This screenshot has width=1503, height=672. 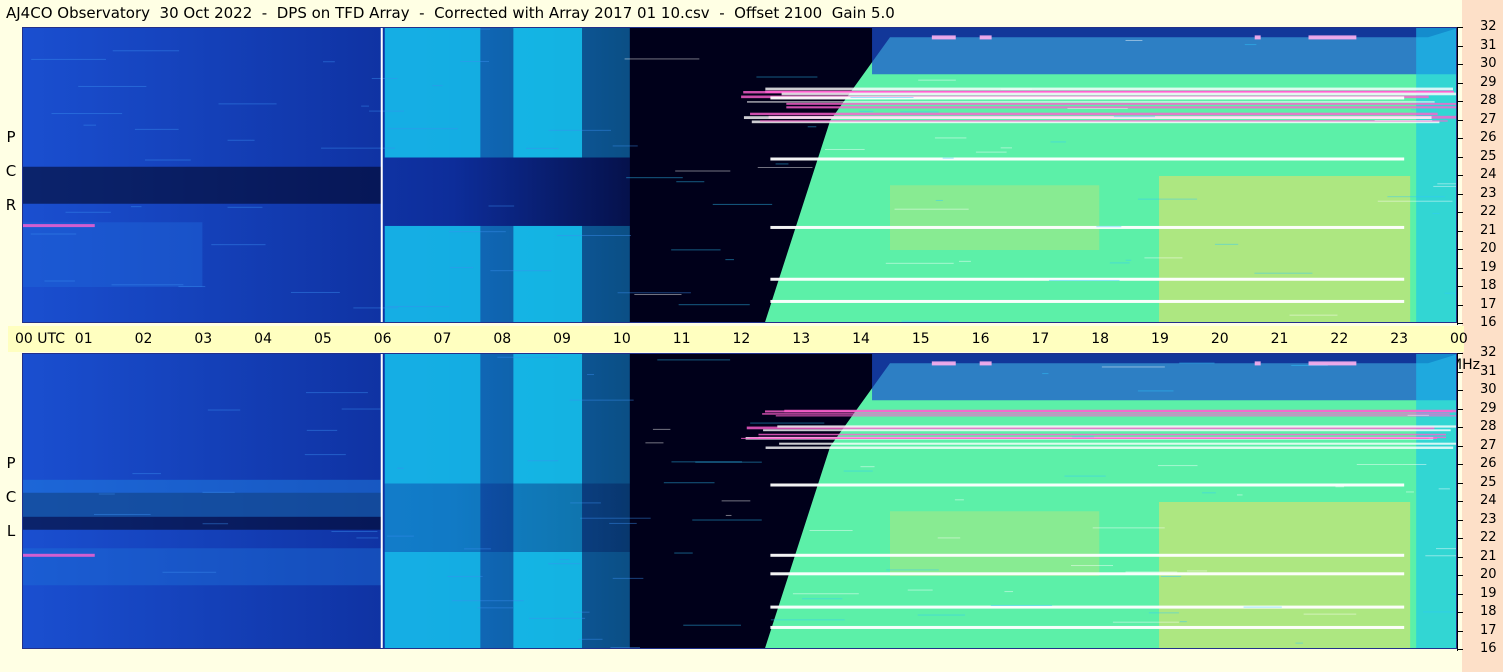 What do you see at coordinates (203, 339) in the screenshot?
I see `utc-tick-label: 03` at bounding box center [203, 339].